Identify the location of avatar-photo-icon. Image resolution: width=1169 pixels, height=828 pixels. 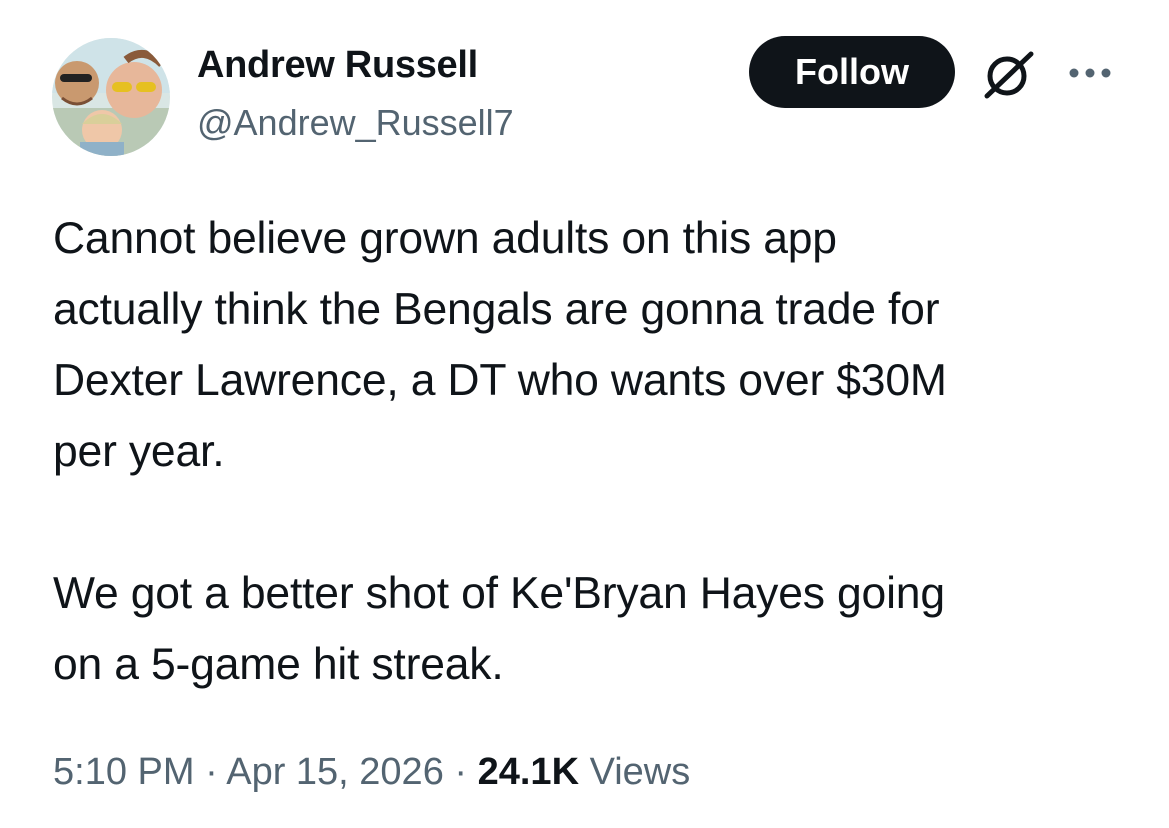
(111, 97).